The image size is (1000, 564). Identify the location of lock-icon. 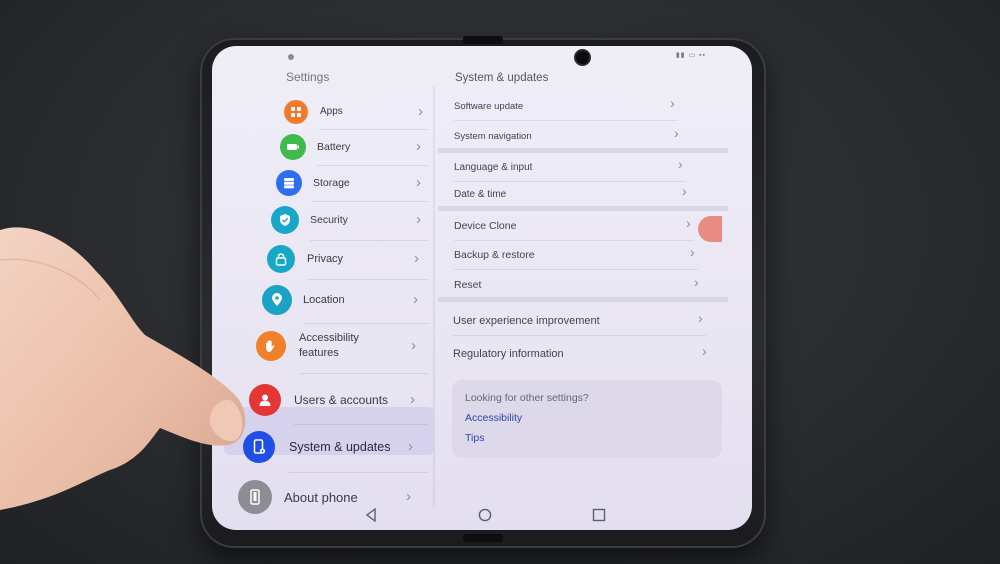
(281, 259).